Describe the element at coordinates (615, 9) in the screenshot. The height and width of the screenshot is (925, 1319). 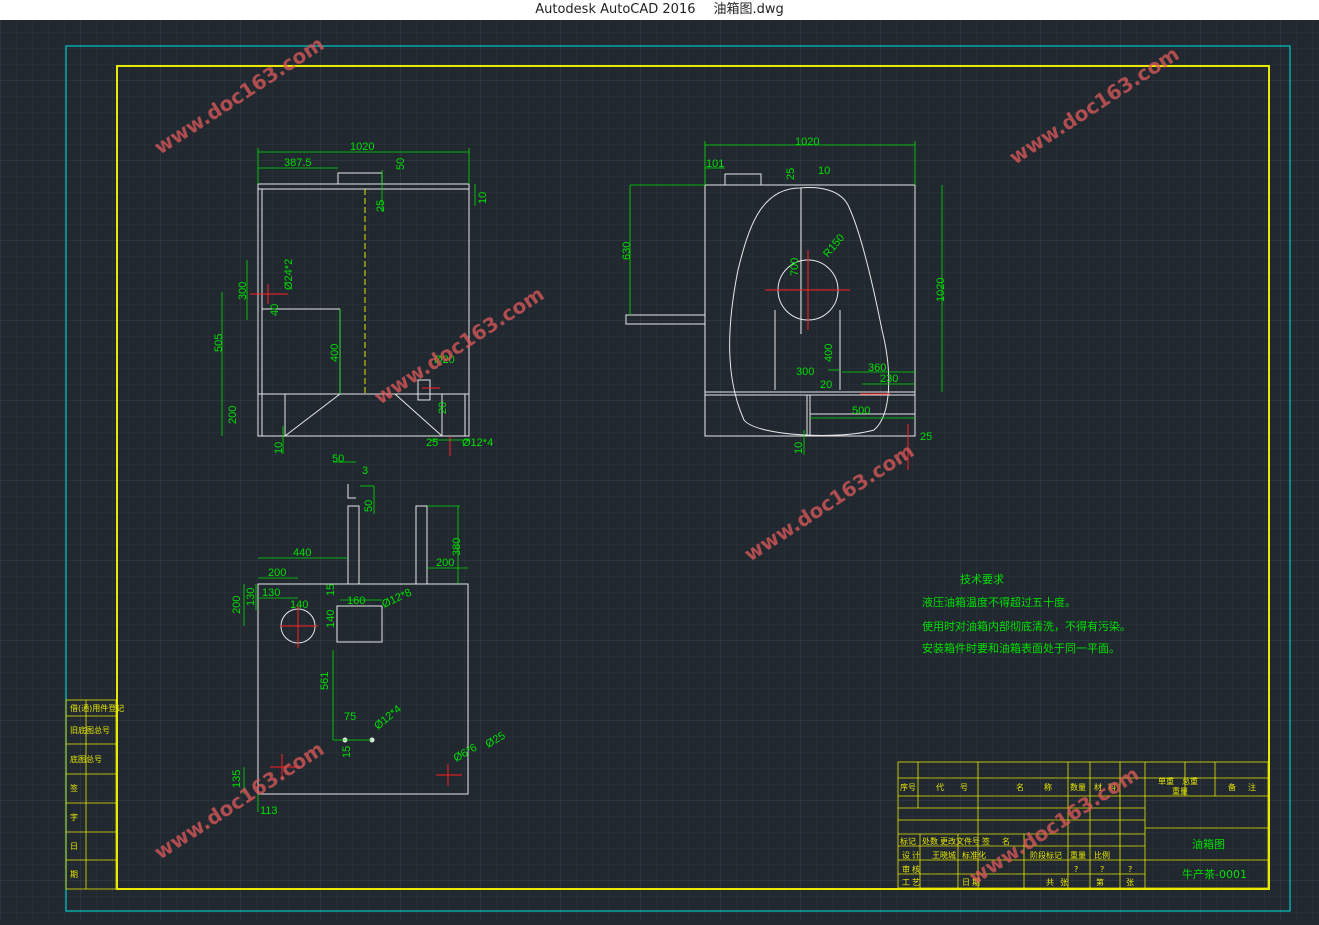
I see `app-title: Autodesk AutoCAD 2016` at that location.